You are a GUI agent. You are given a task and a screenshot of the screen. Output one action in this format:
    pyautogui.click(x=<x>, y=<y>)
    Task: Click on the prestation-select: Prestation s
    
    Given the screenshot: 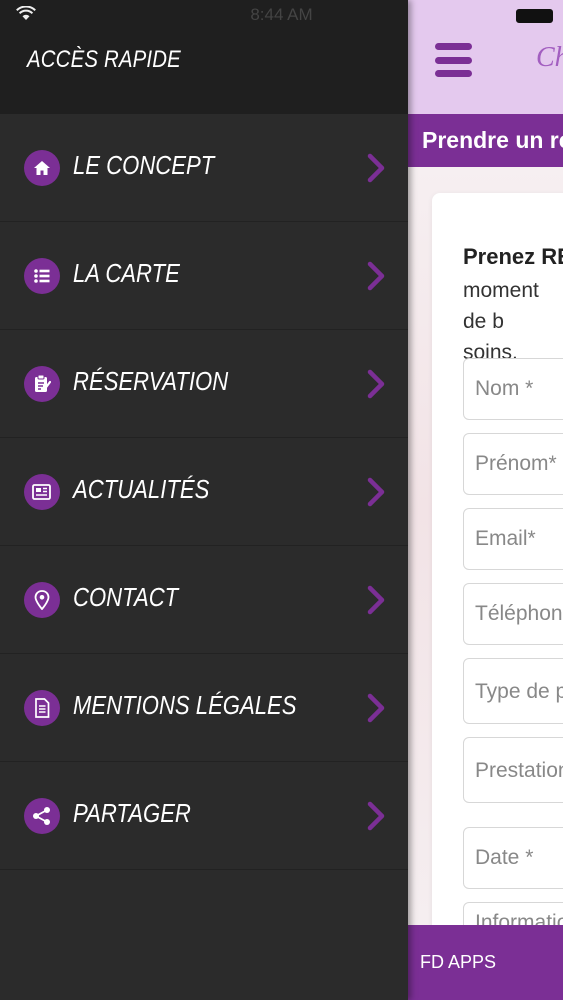 What is the action you would take?
    pyautogui.click(x=513, y=770)
    